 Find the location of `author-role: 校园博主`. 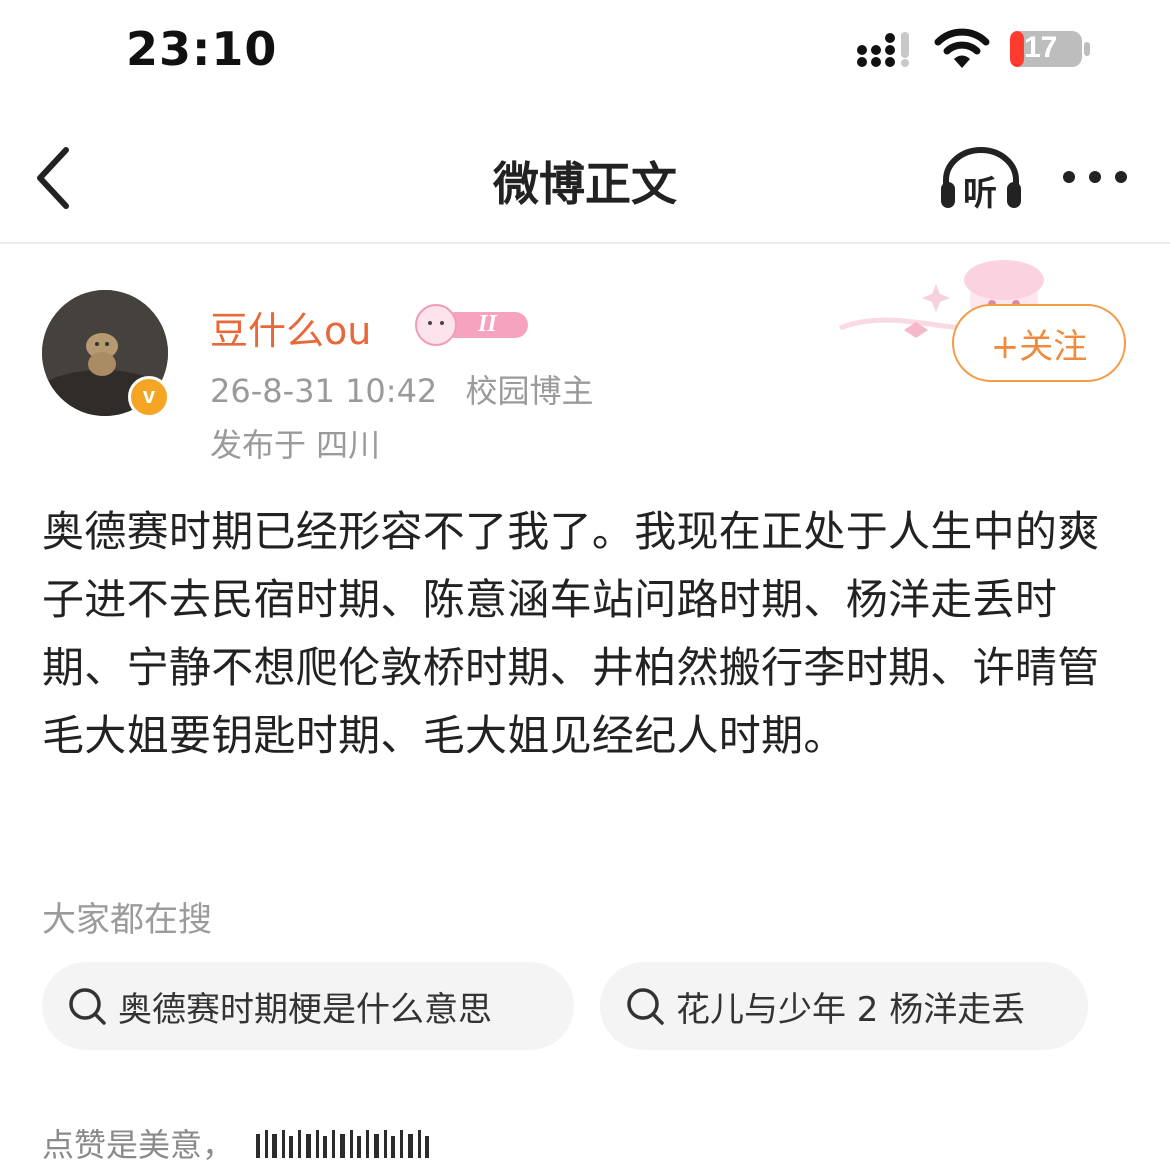

author-role: 校园博主 is located at coordinates (529, 391).